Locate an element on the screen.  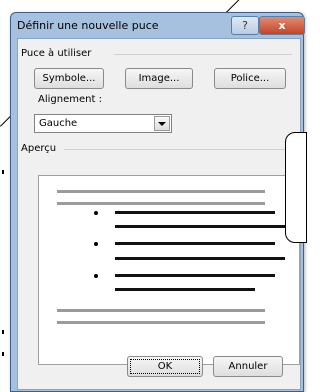
bullet-section-label: Puce à utiliser is located at coordinates (56, 53).